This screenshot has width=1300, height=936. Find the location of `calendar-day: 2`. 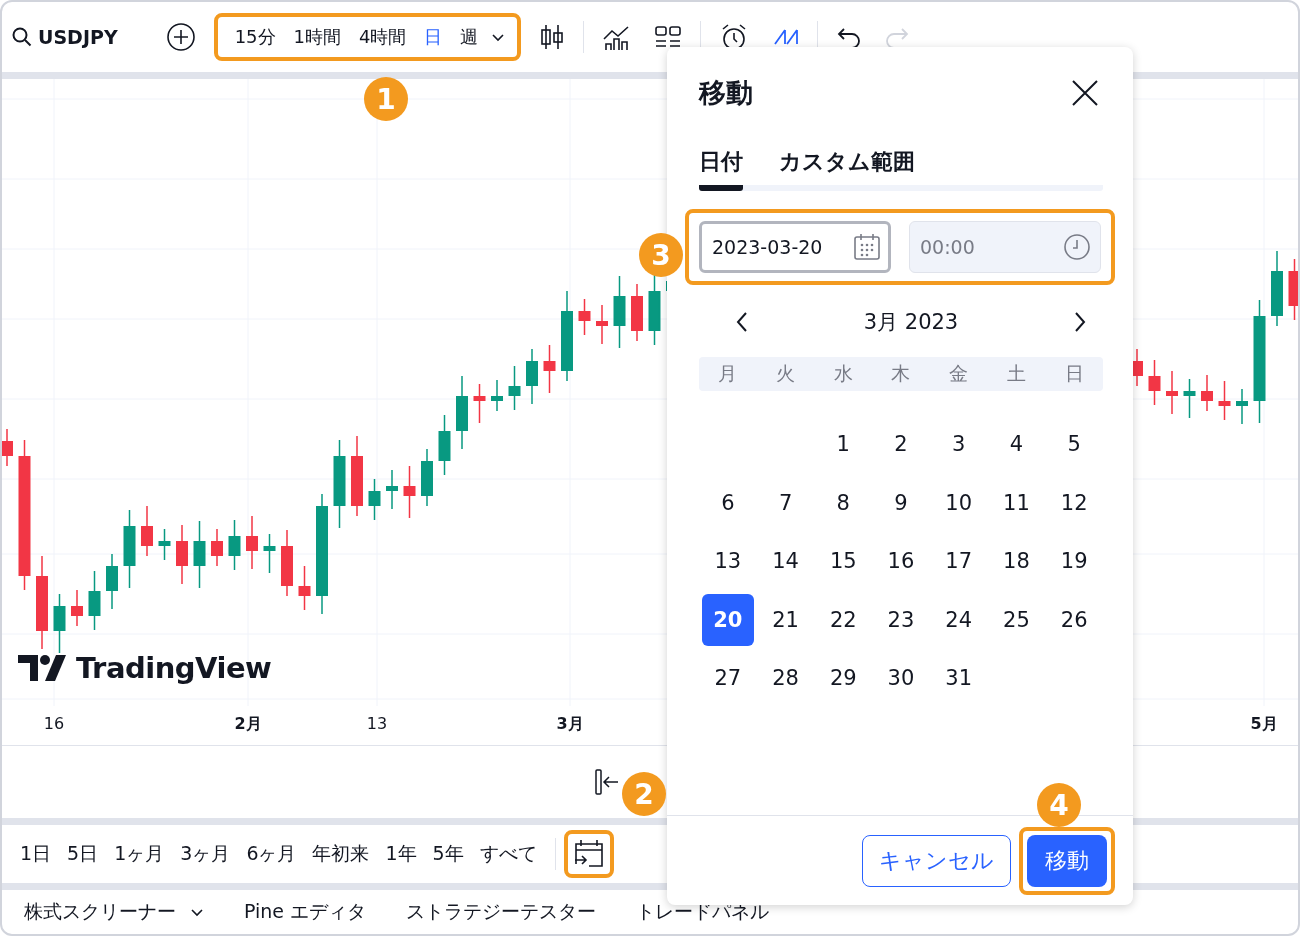

calendar-day: 2 is located at coordinates (901, 444).